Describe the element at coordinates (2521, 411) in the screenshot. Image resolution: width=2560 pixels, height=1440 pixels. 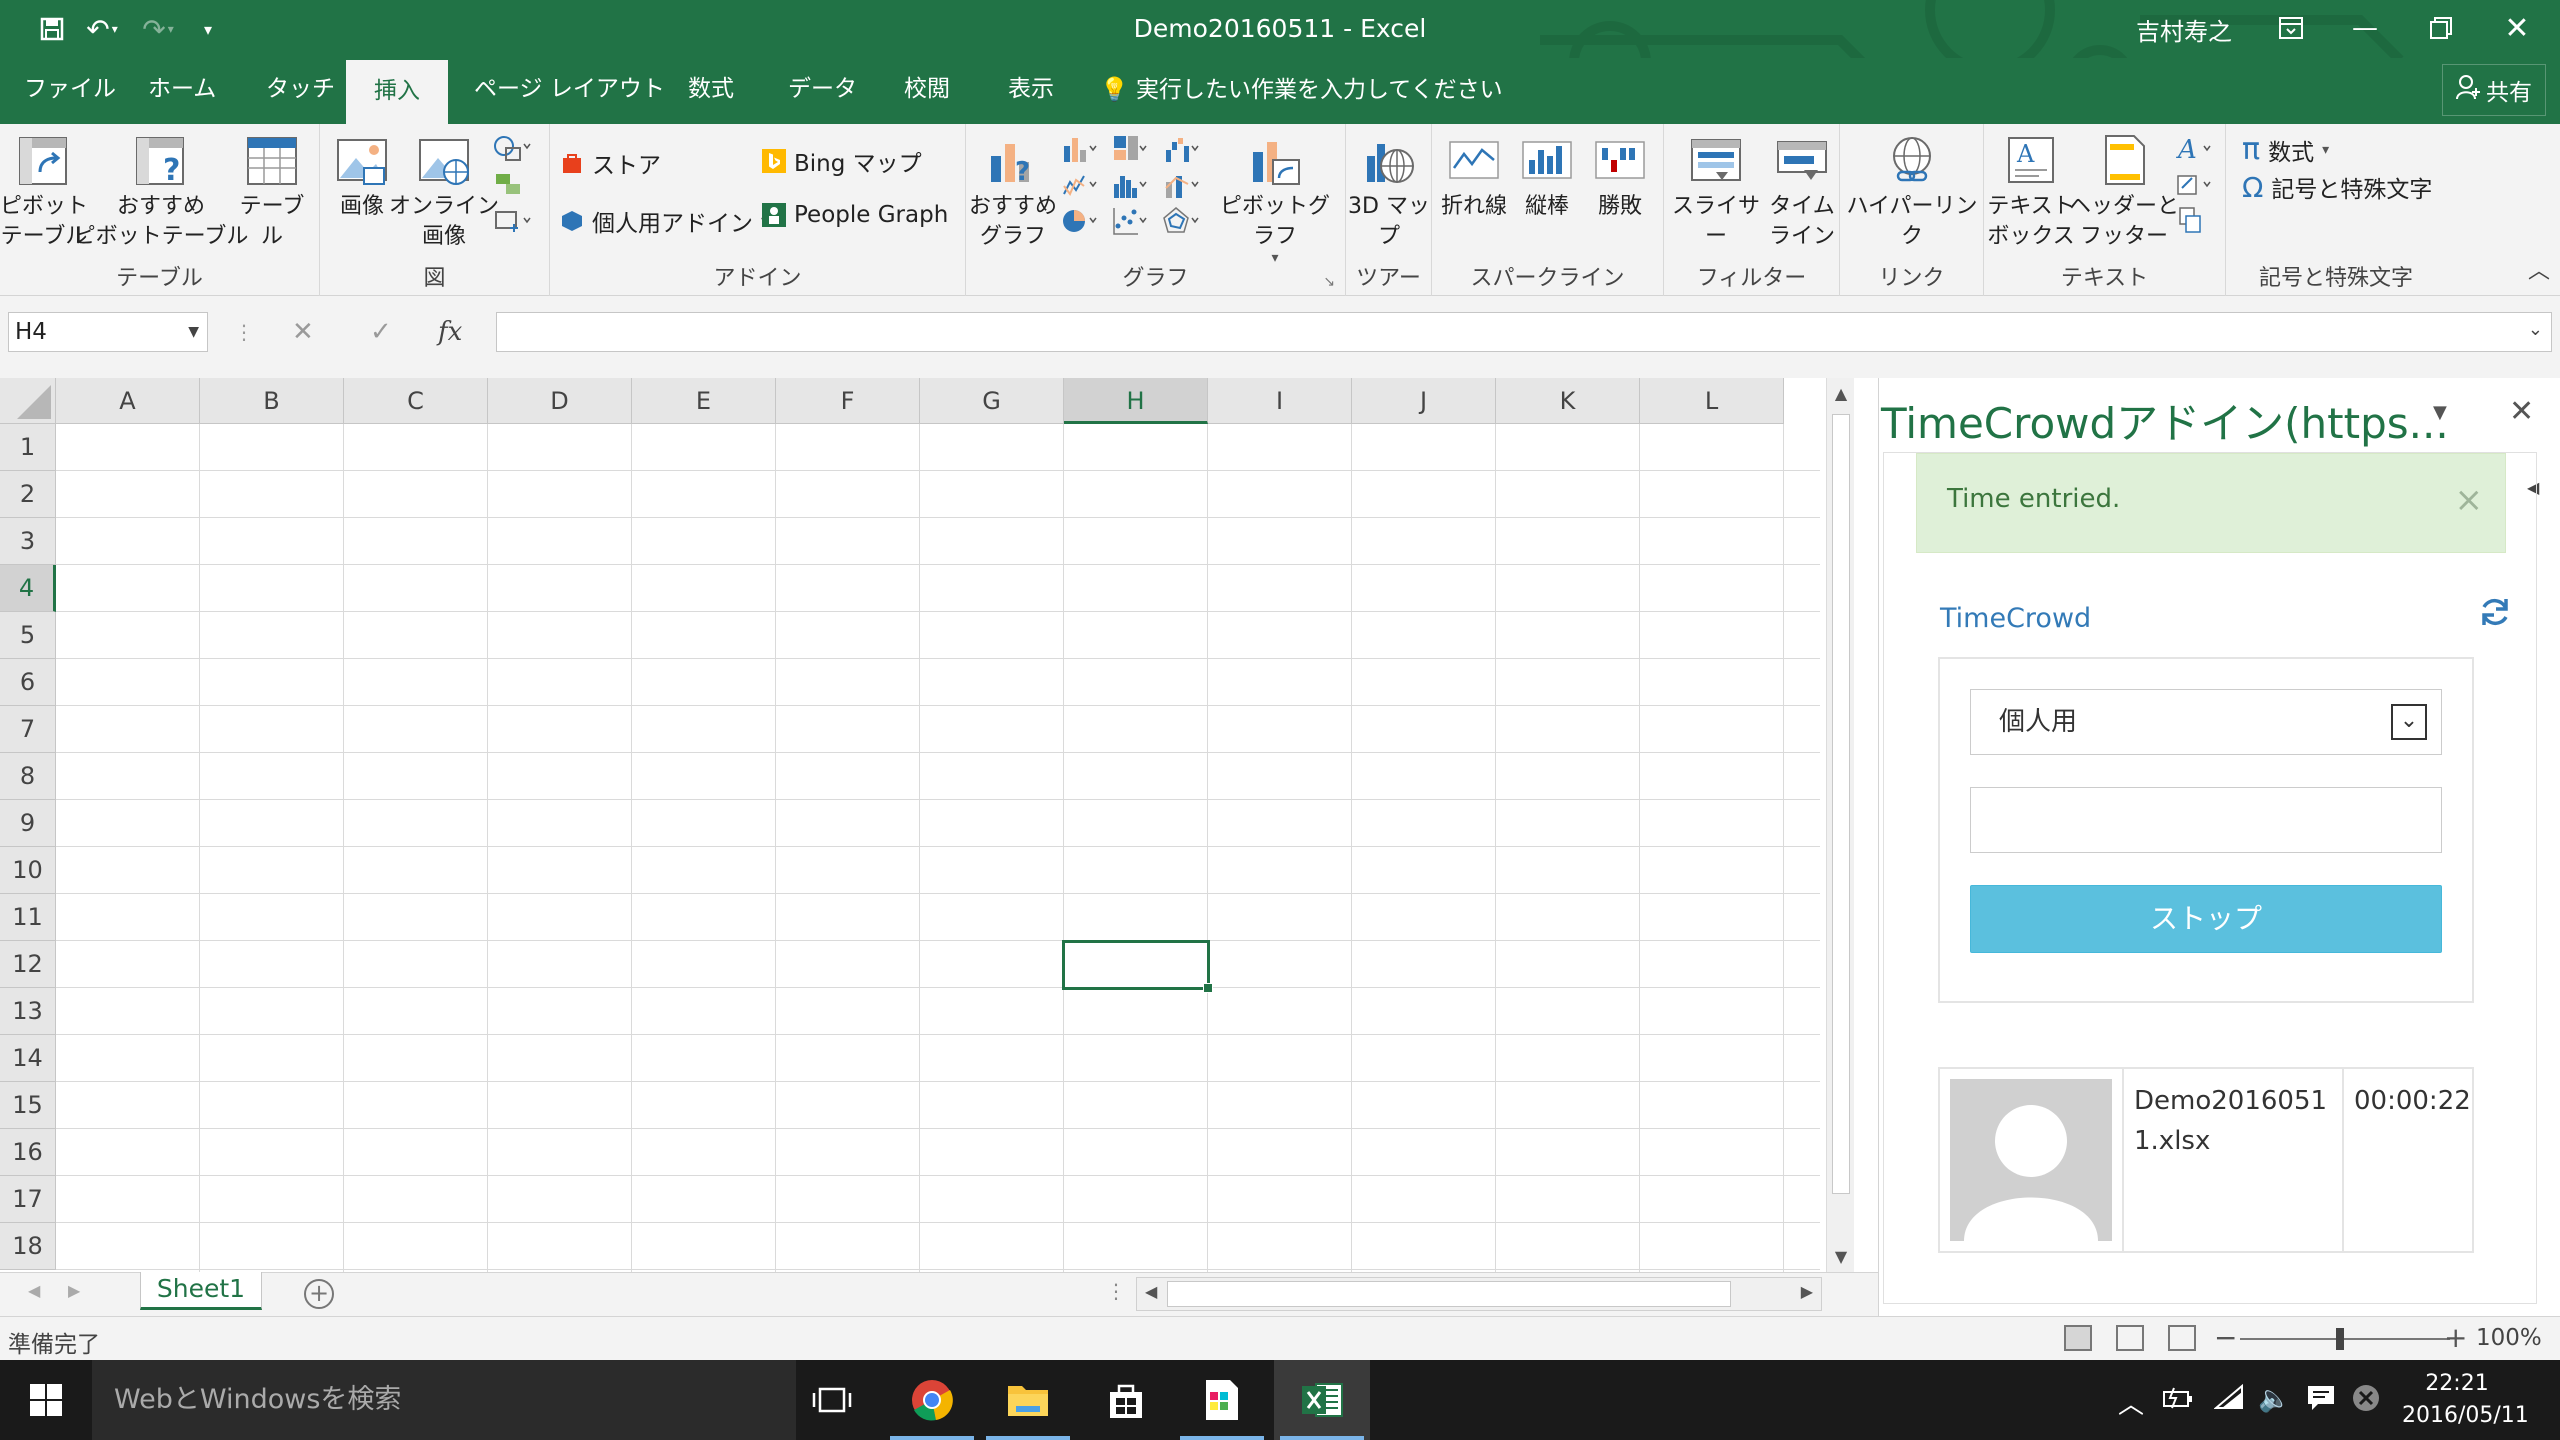
I see `task-pane-close-icon: ✕` at that location.